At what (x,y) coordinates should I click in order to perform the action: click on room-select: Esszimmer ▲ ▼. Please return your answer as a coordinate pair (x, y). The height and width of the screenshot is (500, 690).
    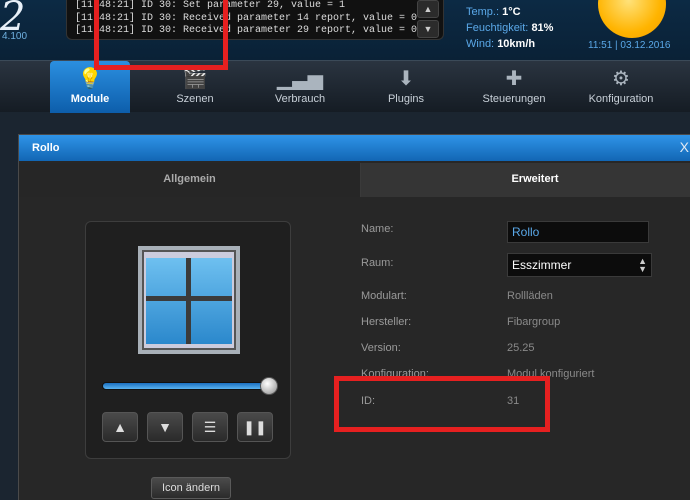
    Looking at the image, I should click on (579, 265).